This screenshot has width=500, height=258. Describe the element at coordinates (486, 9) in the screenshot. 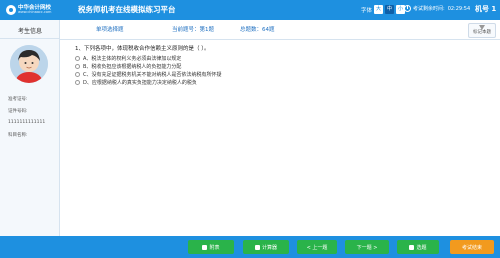

I see `machine-number: 机号 1` at that location.